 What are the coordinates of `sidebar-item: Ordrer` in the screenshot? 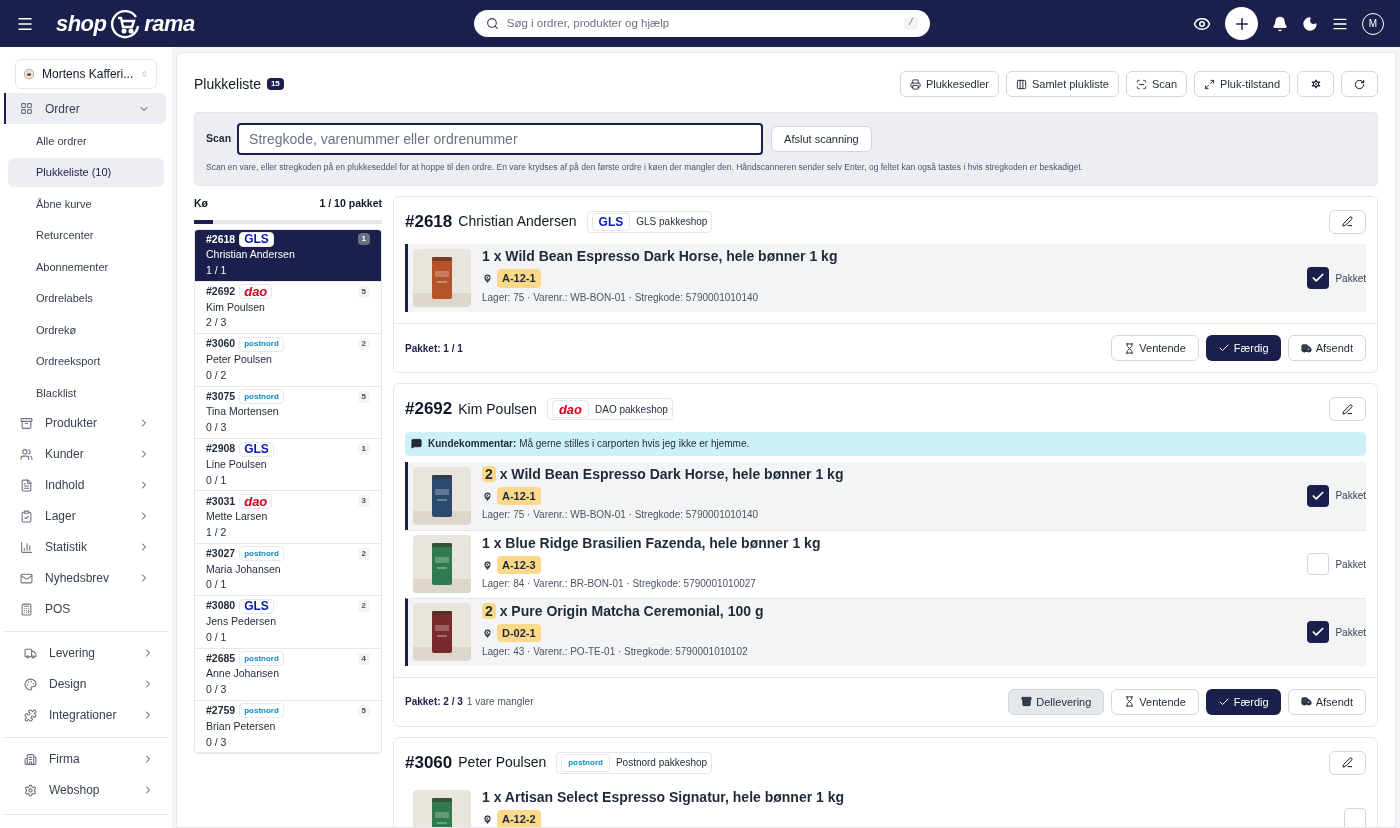 It's located at (85, 108).